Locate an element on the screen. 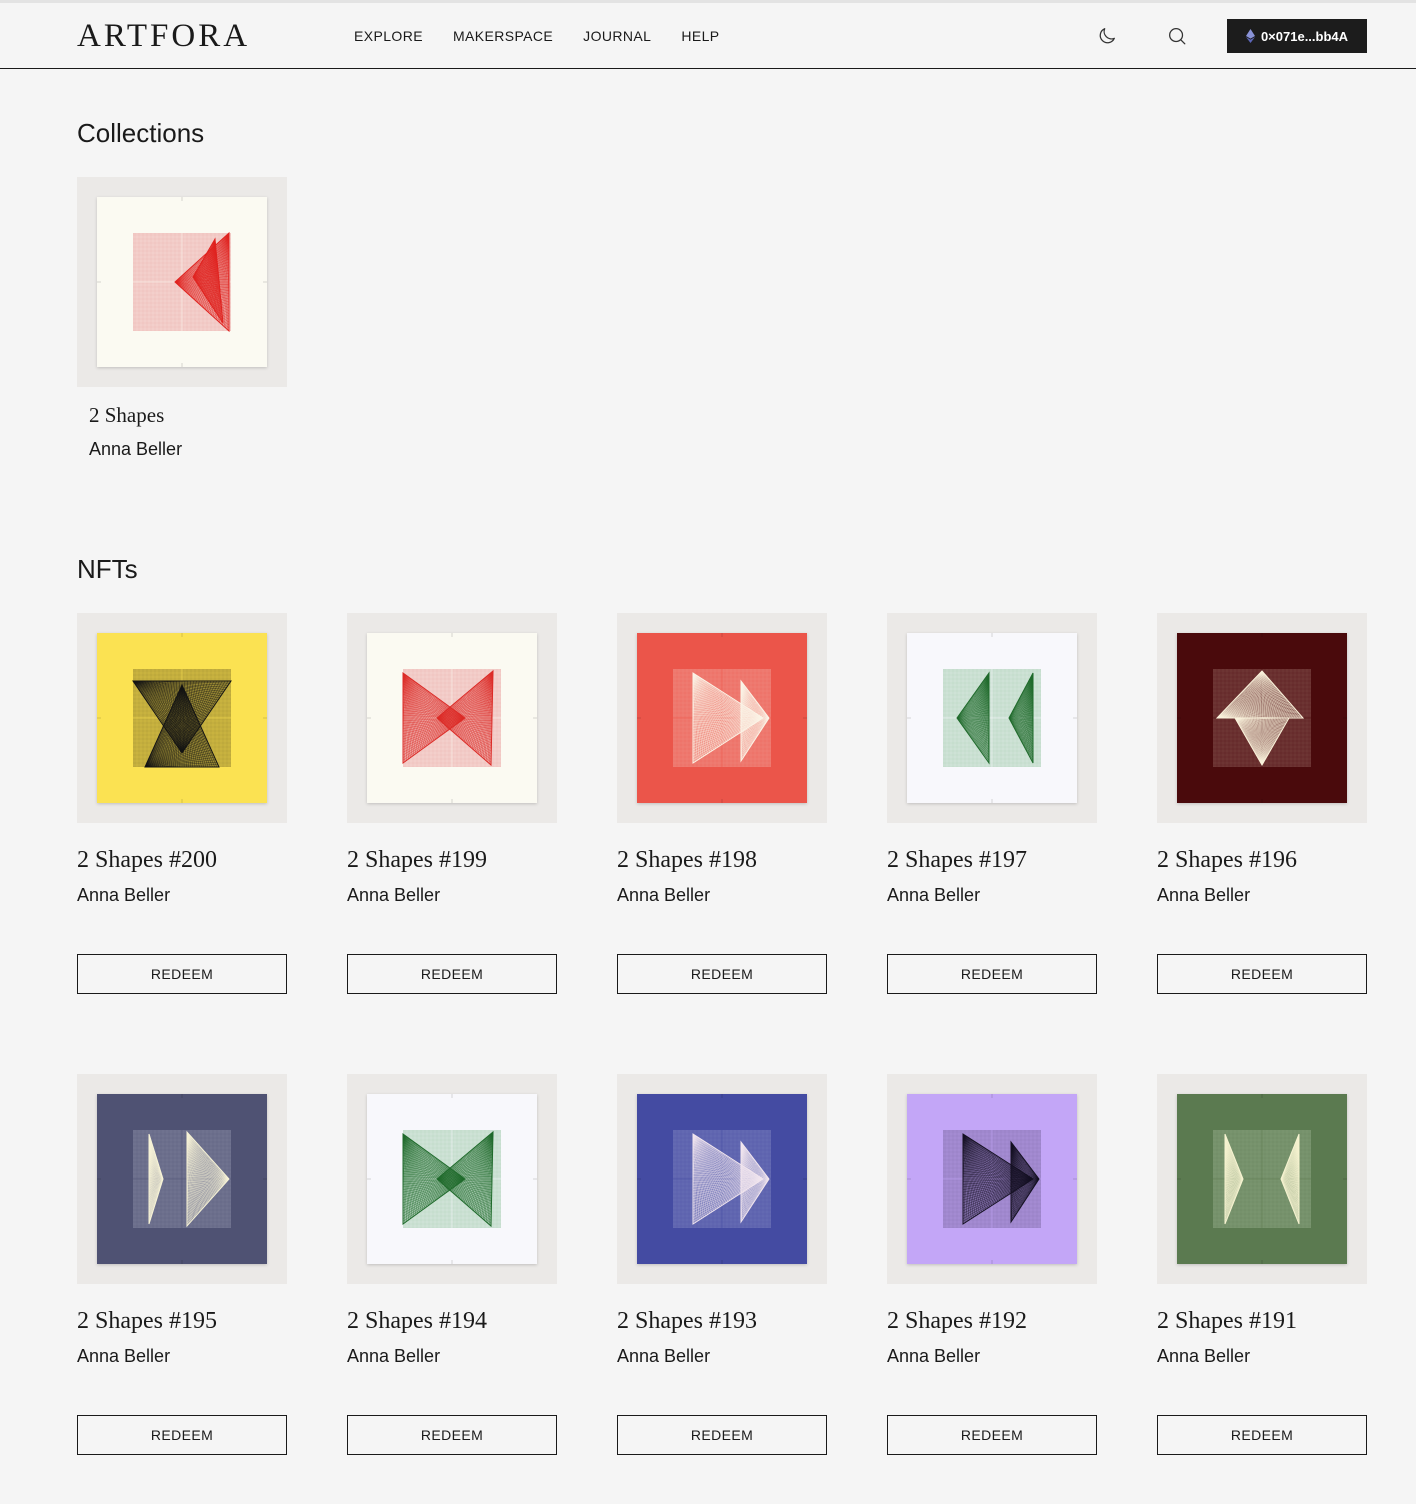 Image resolution: width=1416 pixels, height=1504 pixels. collection-thumbnail is located at coordinates (182, 282).